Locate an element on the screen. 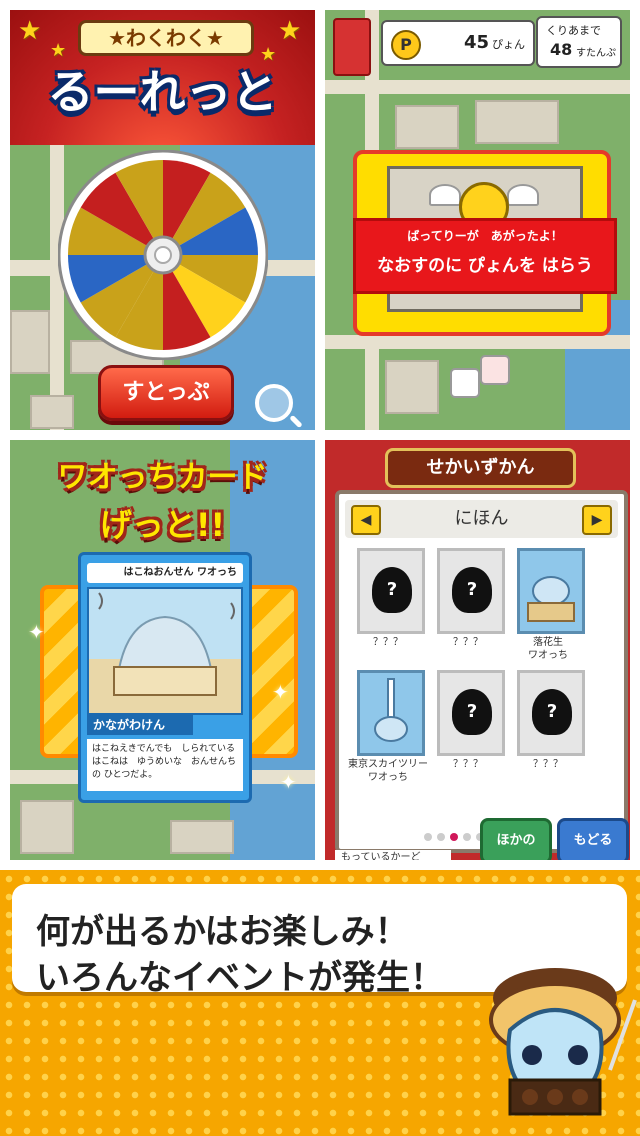  region-header: ◀ にほん ▶ is located at coordinates (481, 519).